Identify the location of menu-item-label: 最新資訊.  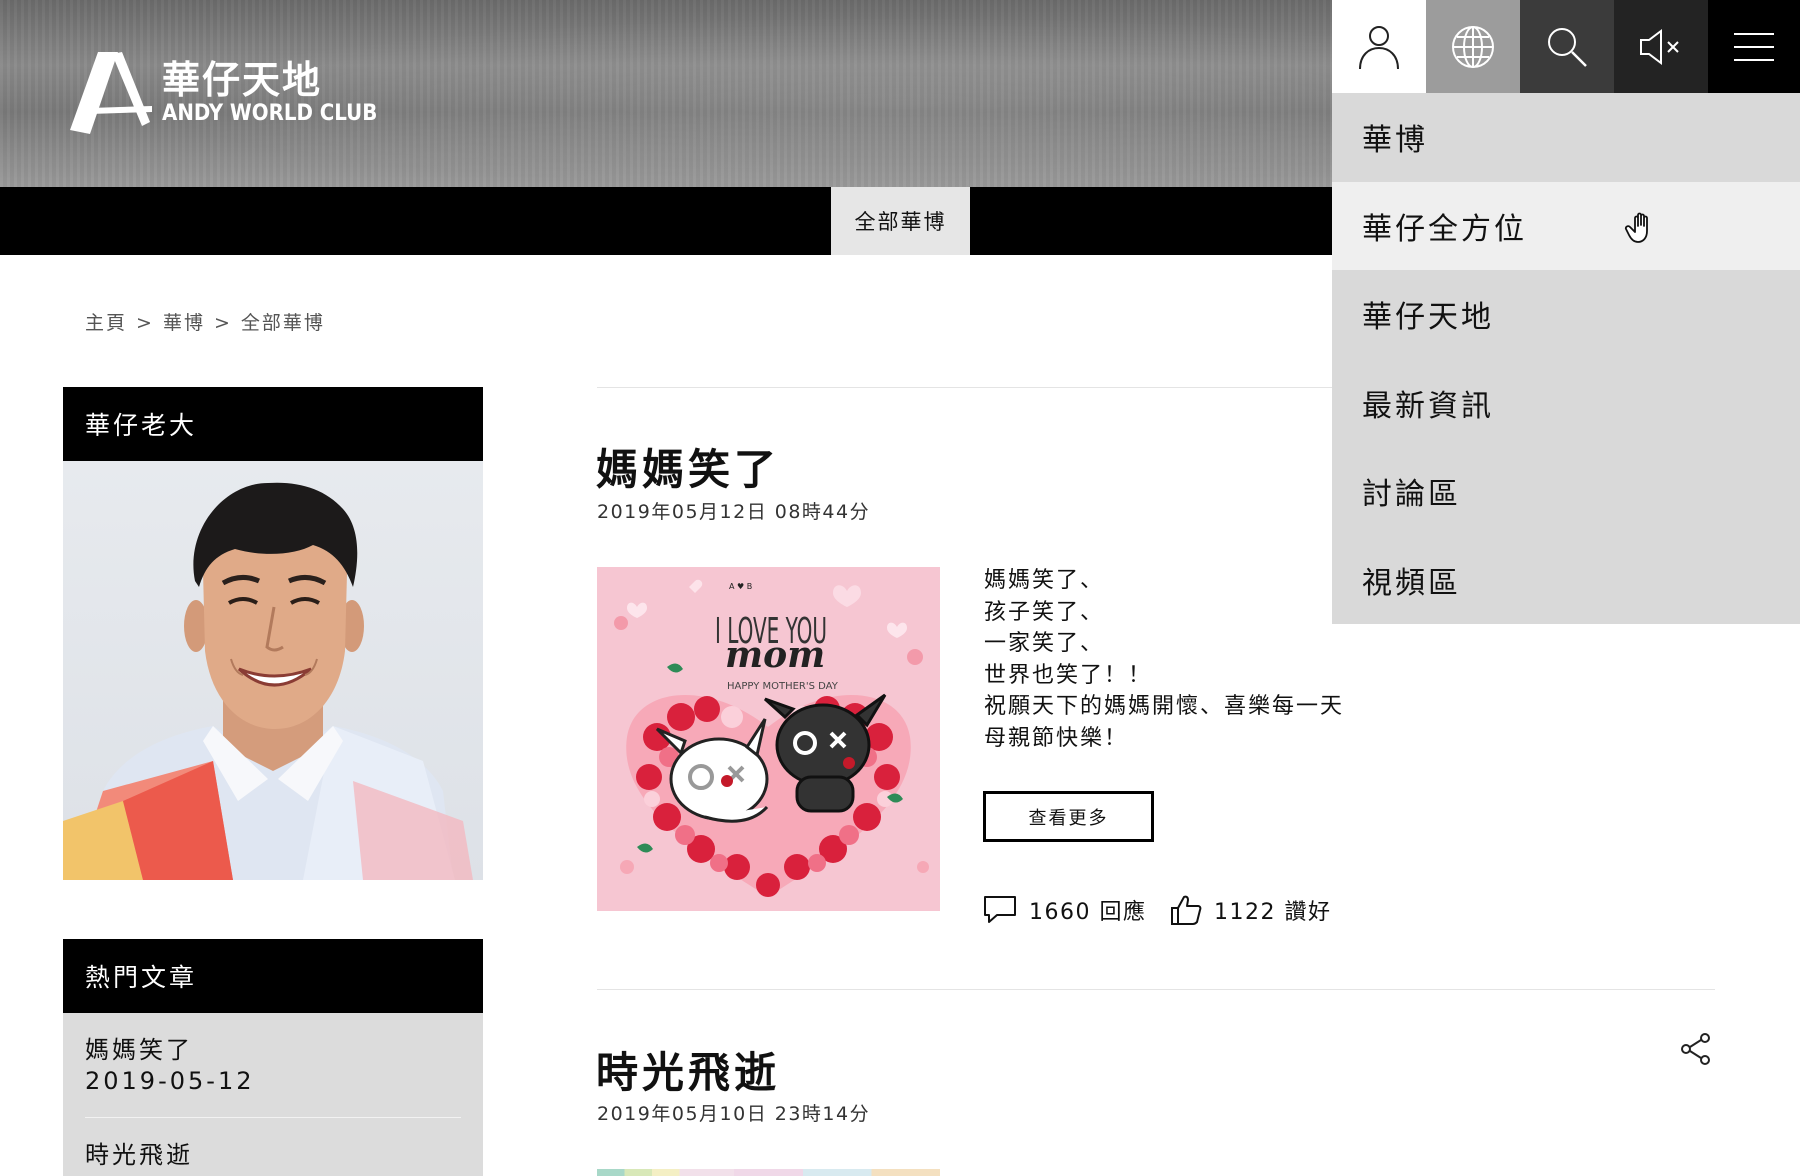
(1428, 406).